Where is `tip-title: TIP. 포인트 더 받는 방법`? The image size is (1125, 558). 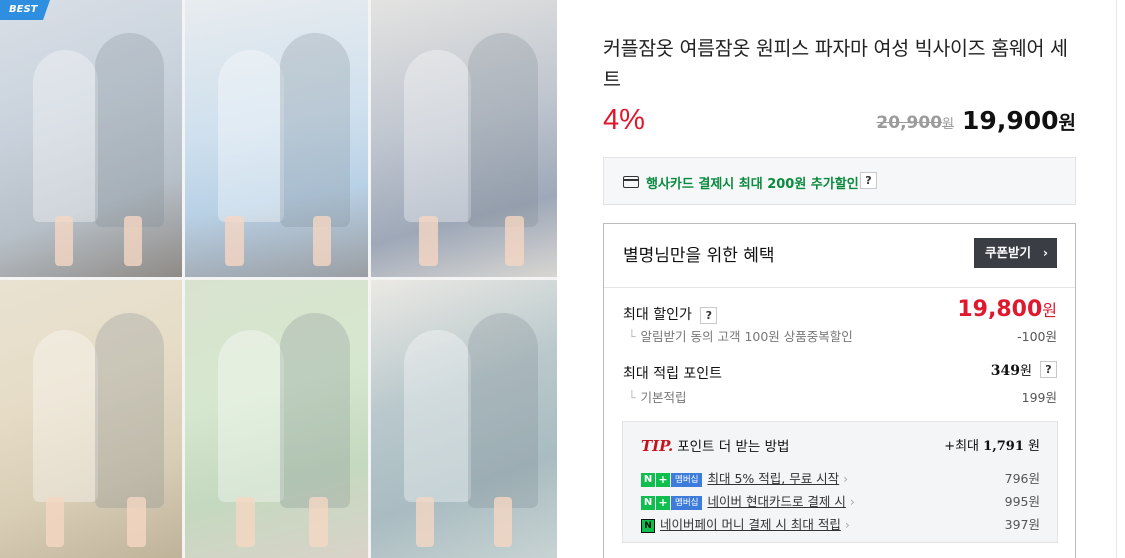
tip-title: TIP. 포인트 더 받는 방법 is located at coordinates (715, 445).